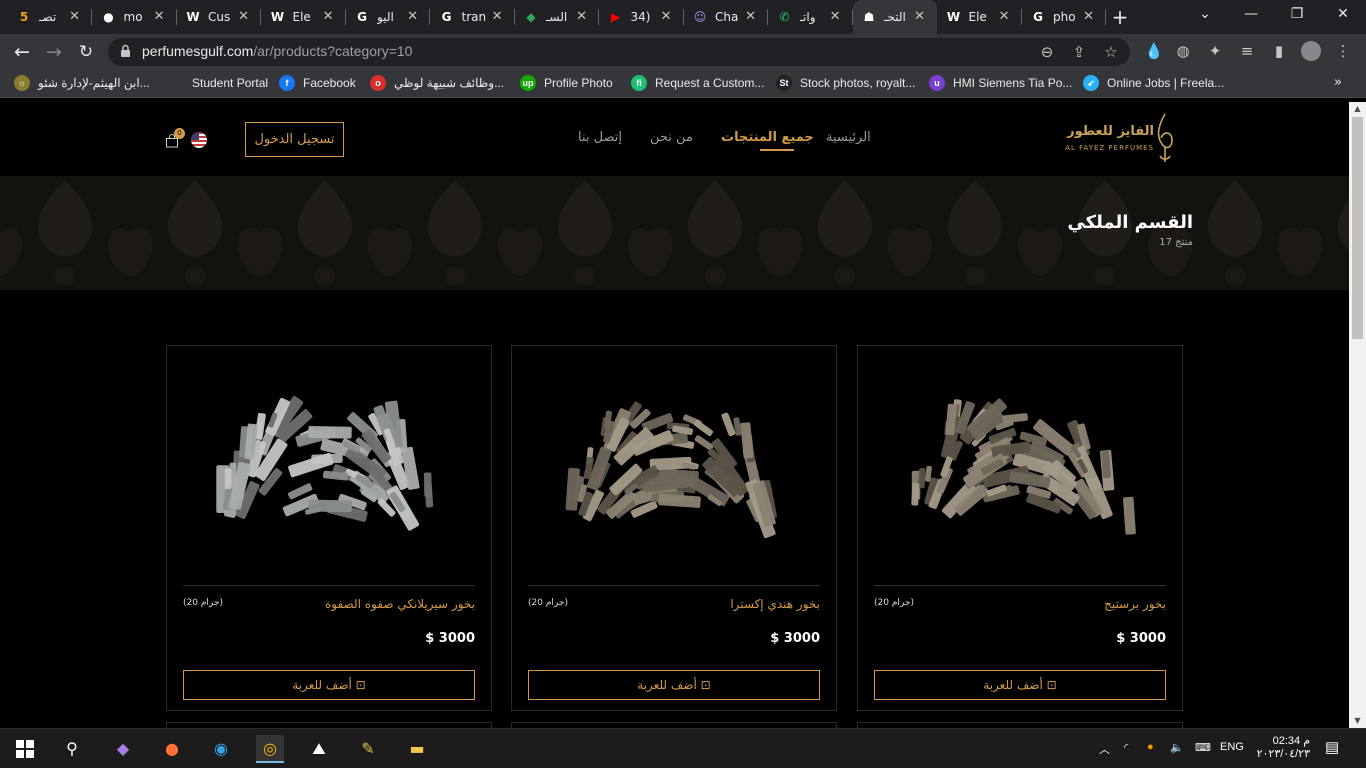 Image resolution: width=1366 pixels, height=768 pixels. What do you see at coordinates (1105, 17) in the screenshot?
I see `tab-separator` at bounding box center [1105, 17].